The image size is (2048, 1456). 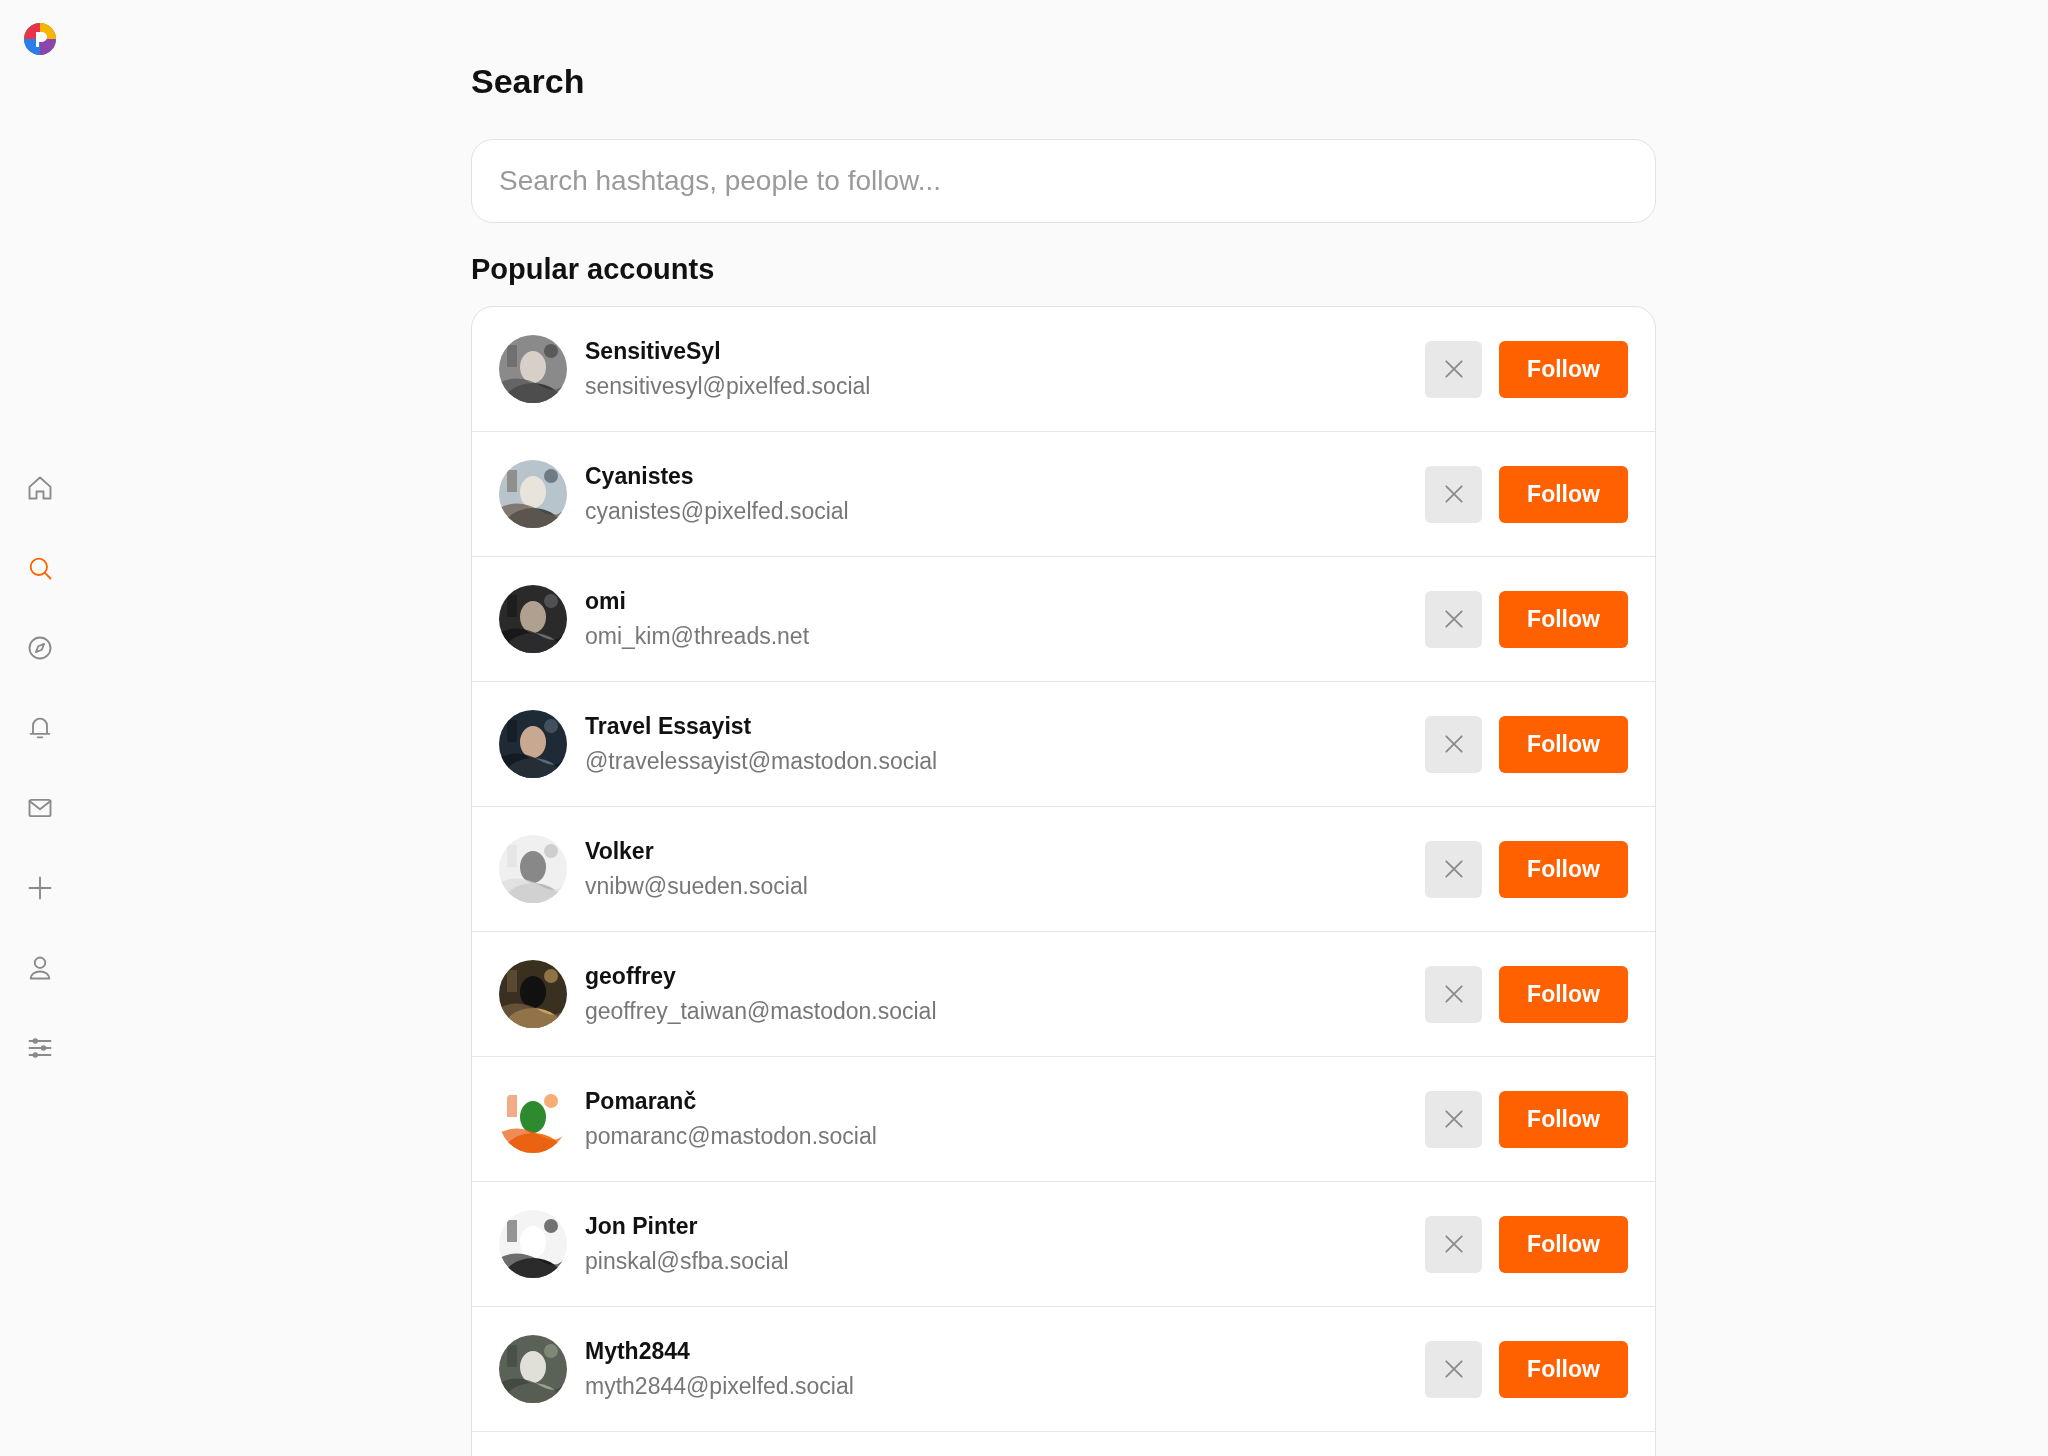 What do you see at coordinates (638, 1351) in the screenshot?
I see `account-name: Myth2844` at bounding box center [638, 1351].